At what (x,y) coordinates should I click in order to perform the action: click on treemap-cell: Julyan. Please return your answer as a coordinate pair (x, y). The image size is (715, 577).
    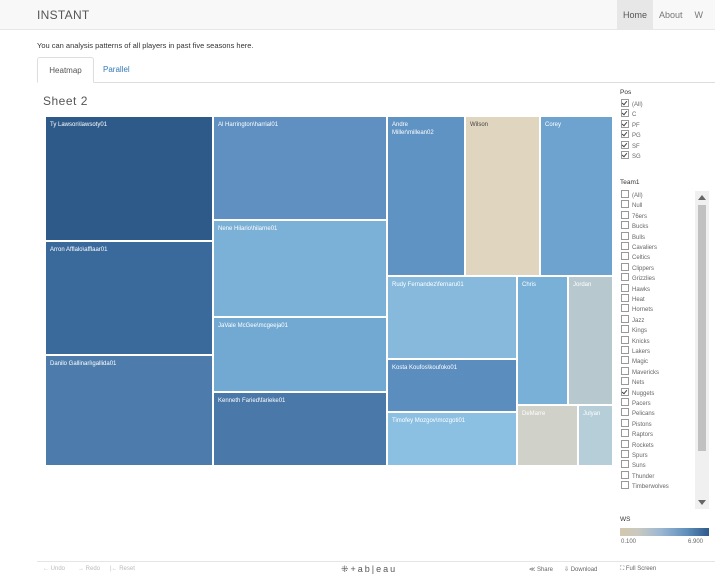
    Looking at the image, I should click on (595, 435).